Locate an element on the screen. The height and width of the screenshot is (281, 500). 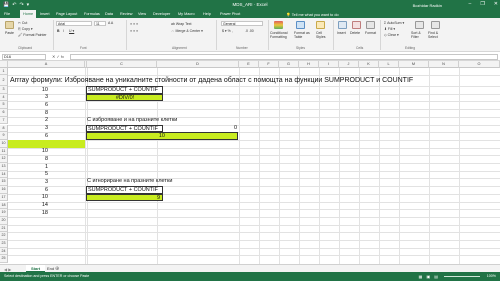
row-header: 9 is located at coordinates (4, 136).